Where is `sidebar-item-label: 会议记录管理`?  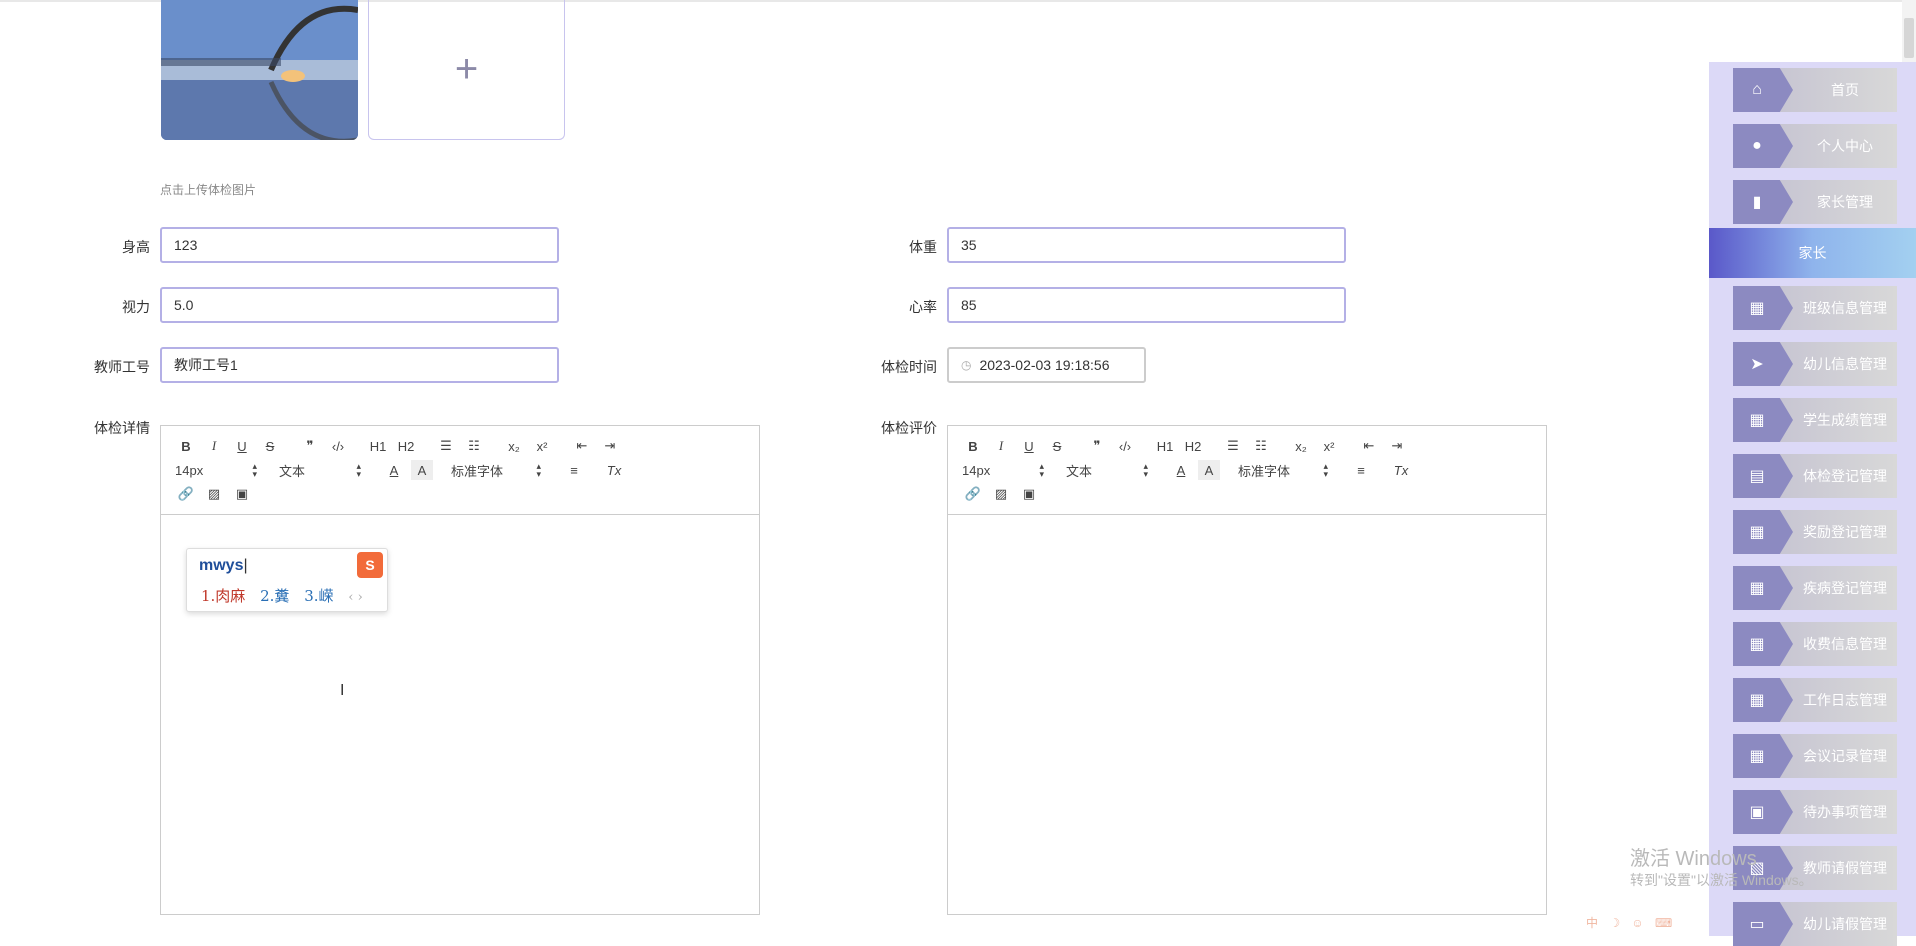 sidebar-item-label: 会议记录管理 is located at coordinates (1845, 756).